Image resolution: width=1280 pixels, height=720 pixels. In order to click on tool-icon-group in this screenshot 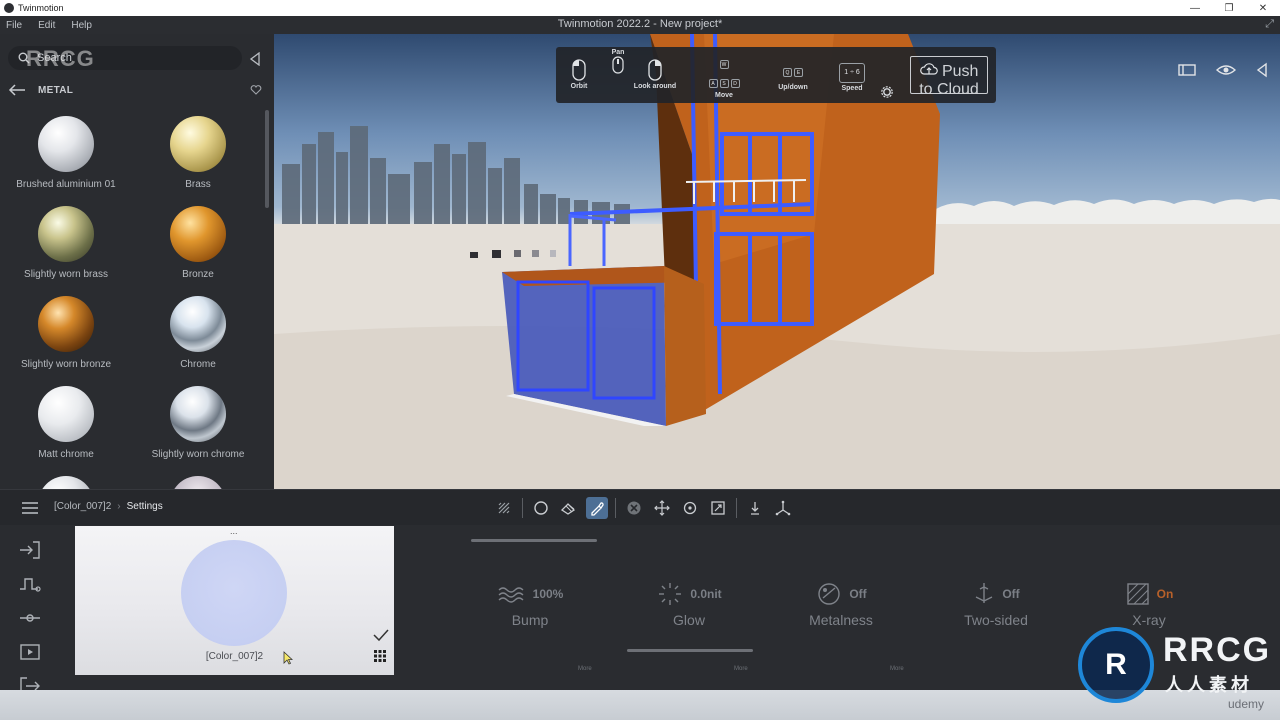, I will do `click(643, 508)`.